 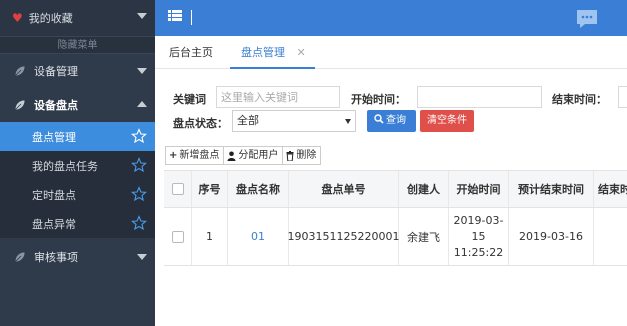 What do you see at coordinates (294, 121) in the screenshot?
I see `status-select: 全部` at bounding box center [294, 121].